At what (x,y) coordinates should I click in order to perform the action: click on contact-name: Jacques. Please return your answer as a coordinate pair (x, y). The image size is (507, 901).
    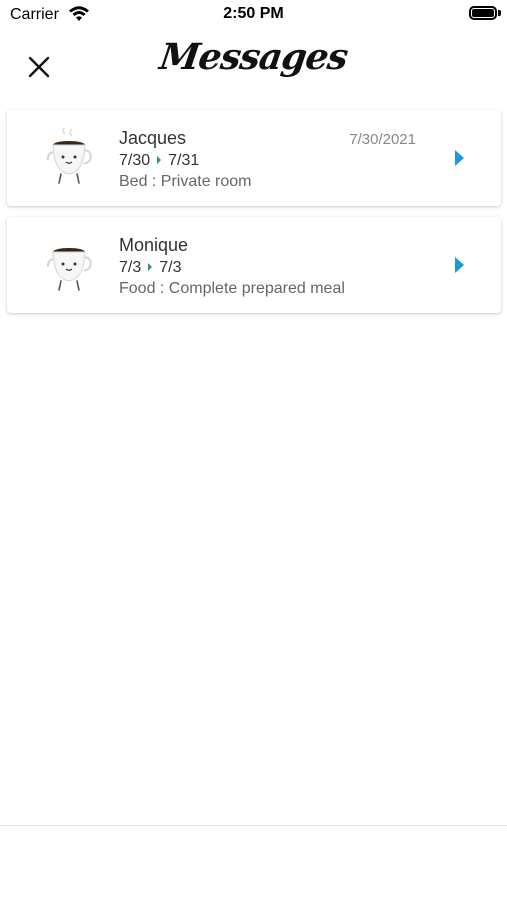
    Looking at the image, I should click on (153, 138).